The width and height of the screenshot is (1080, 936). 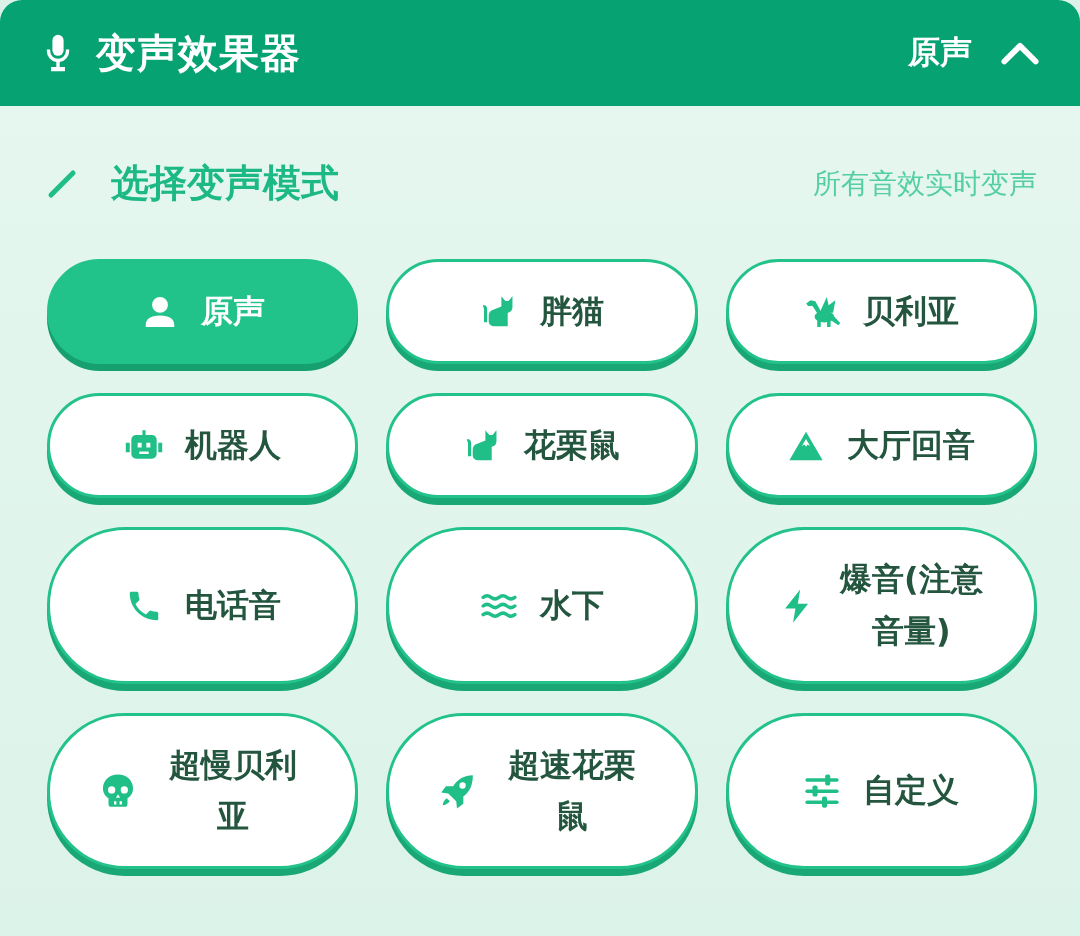 I want to click on section-hint: 所有音效实时变声, so click(x=925, y=183).